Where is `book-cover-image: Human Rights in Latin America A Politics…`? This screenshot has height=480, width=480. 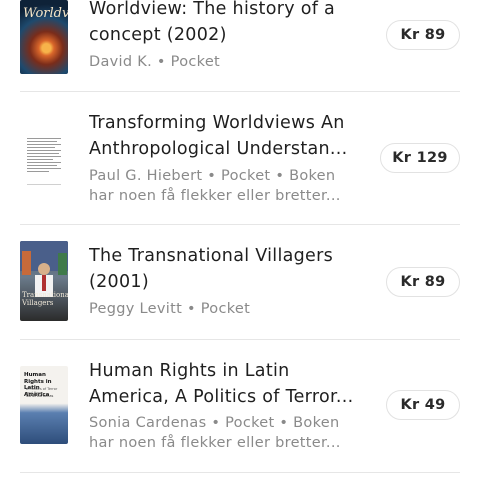 book-cover-image: Human Rights in Latin America A Politics… is located at coordinates (44, 405).